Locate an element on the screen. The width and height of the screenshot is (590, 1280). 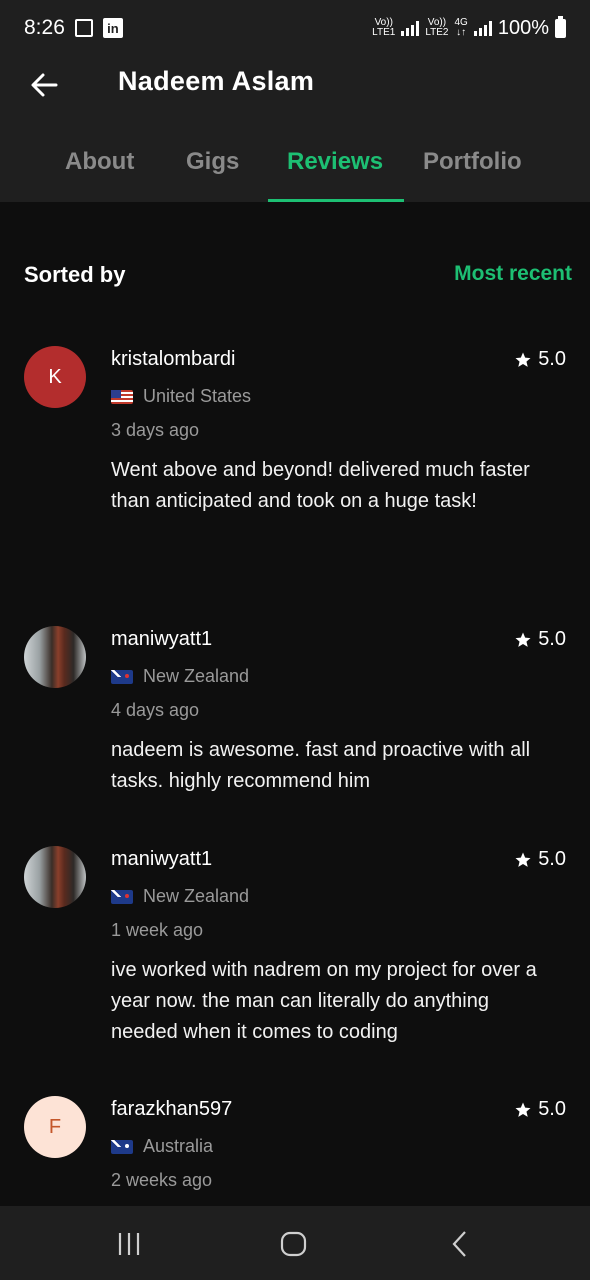
back-arrow-icon is located at coordinates (44, 85).